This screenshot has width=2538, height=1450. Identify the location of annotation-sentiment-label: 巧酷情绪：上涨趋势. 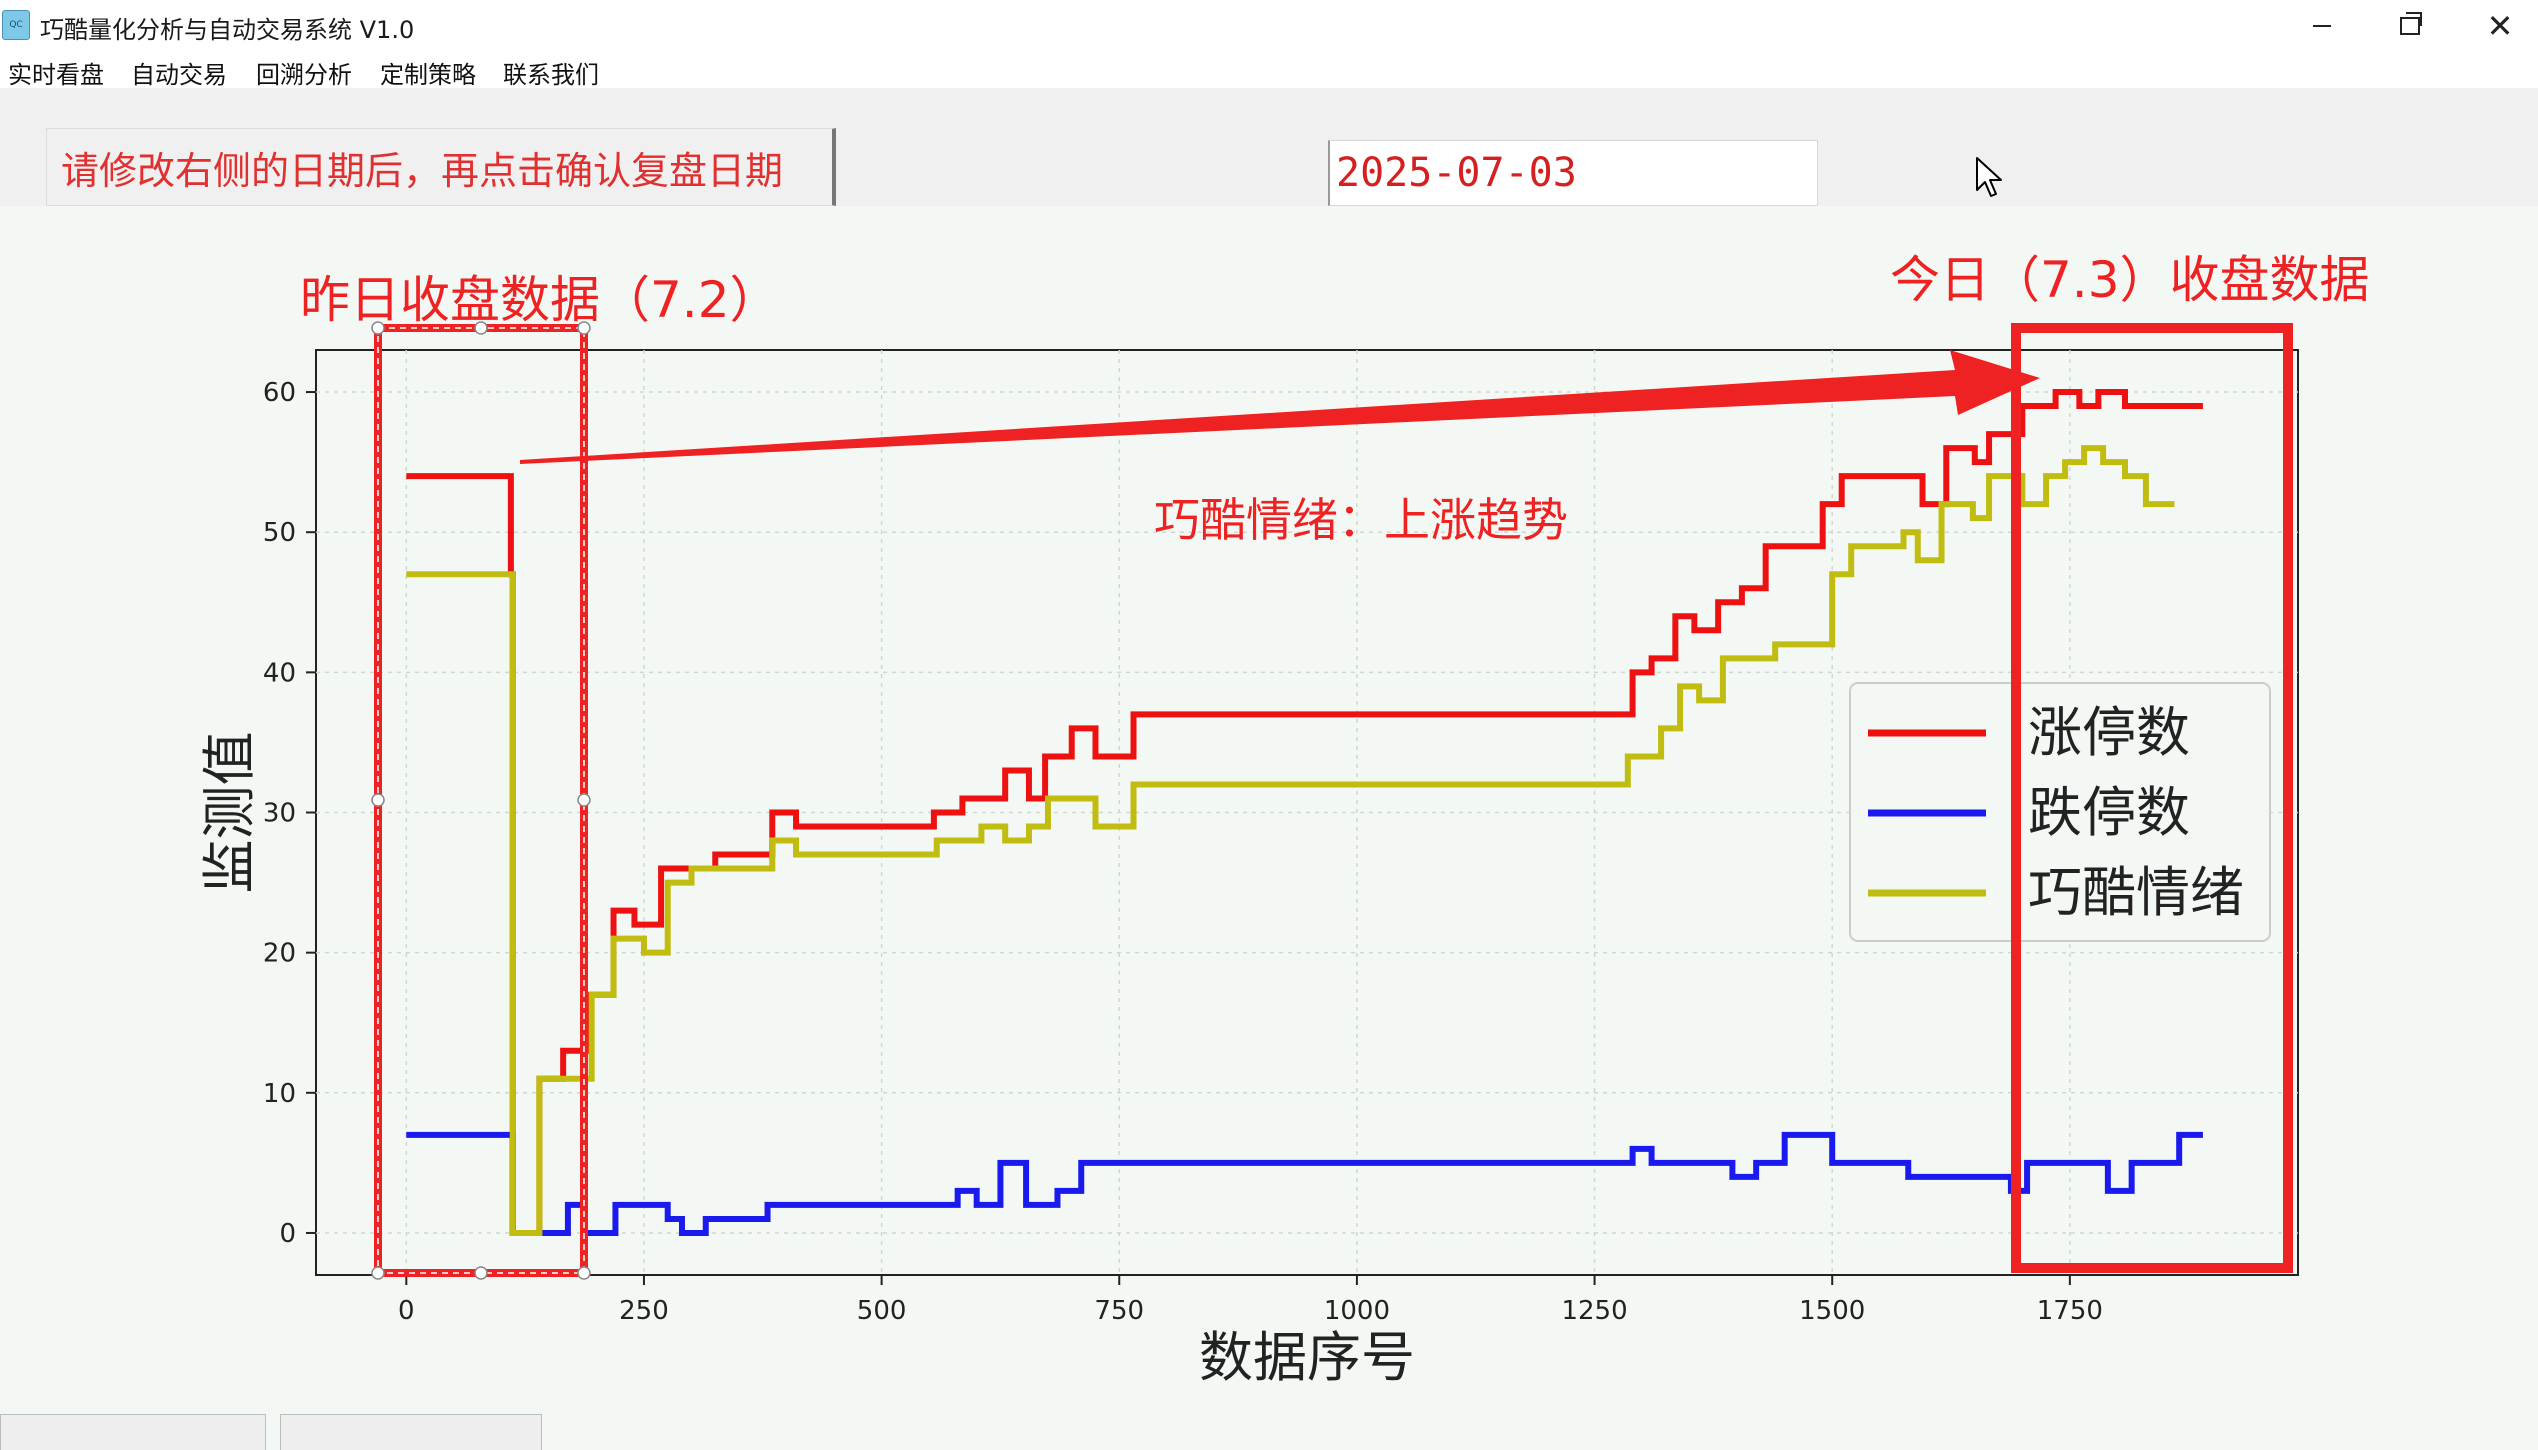
(1361, 520).